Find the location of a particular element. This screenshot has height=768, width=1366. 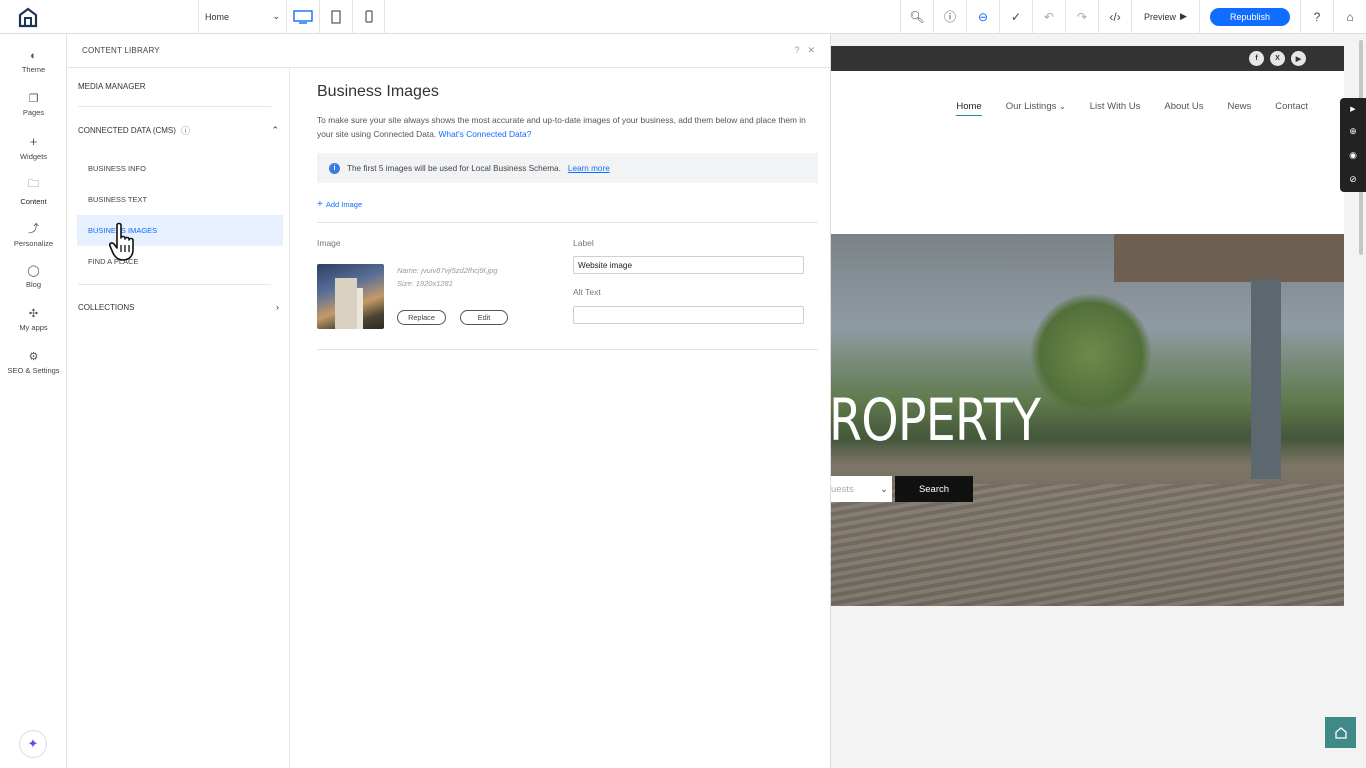

republish-button: Republish is located at coordinates (1249, 16).